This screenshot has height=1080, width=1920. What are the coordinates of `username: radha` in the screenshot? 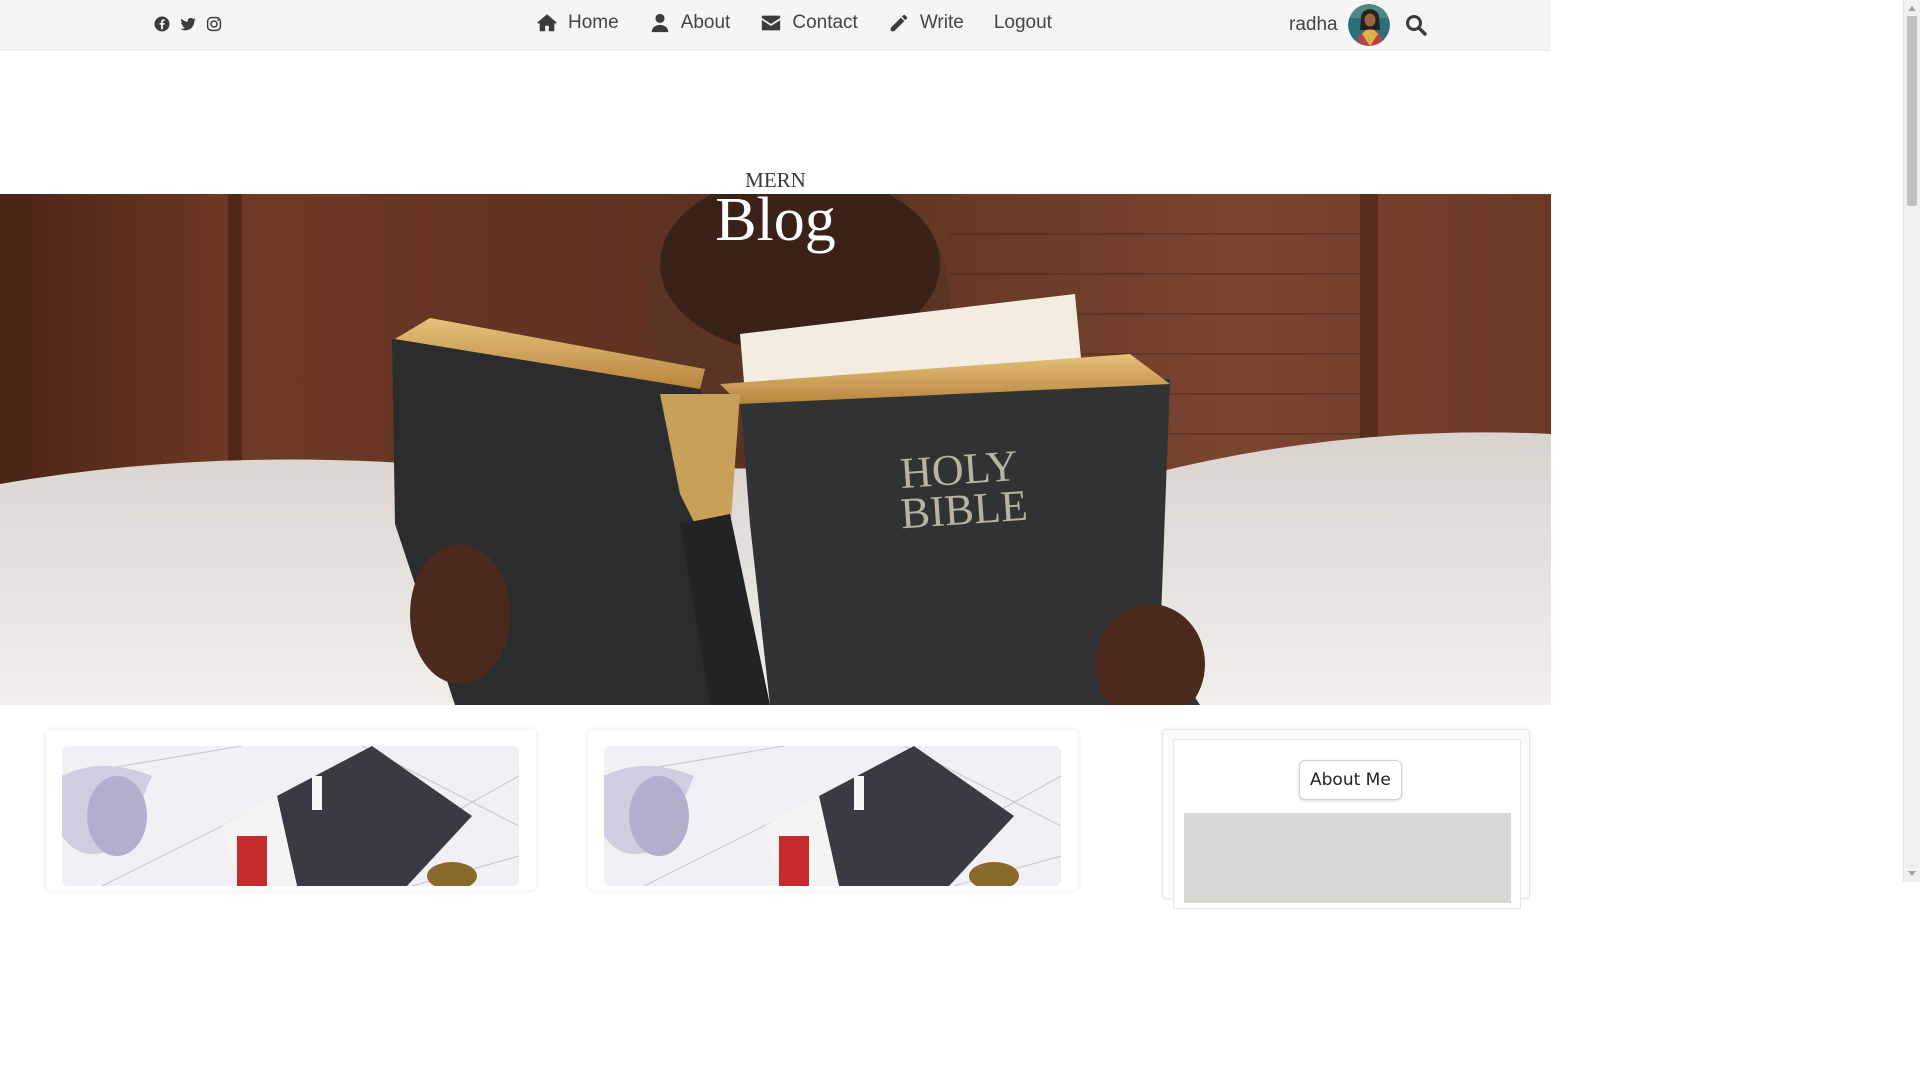 It's located at (1313, 25).